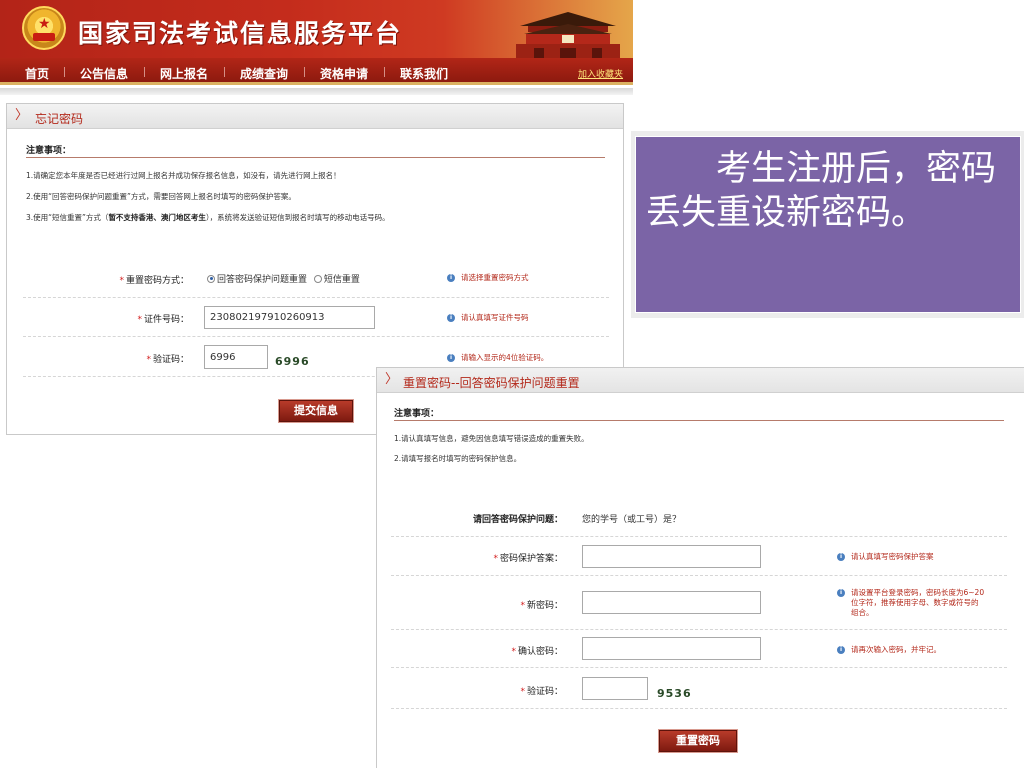 The height and width of the screenshot is (768, 1024). Describe the element at coordinates (37, 73) in the screenshot. I see `nav-home: 首页` at that location.